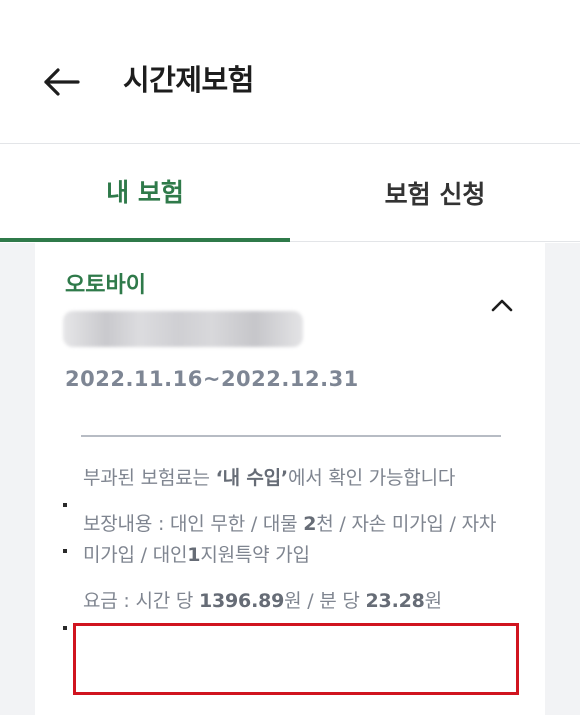  I want to click on redacted-policy-number, so click(183, 329).